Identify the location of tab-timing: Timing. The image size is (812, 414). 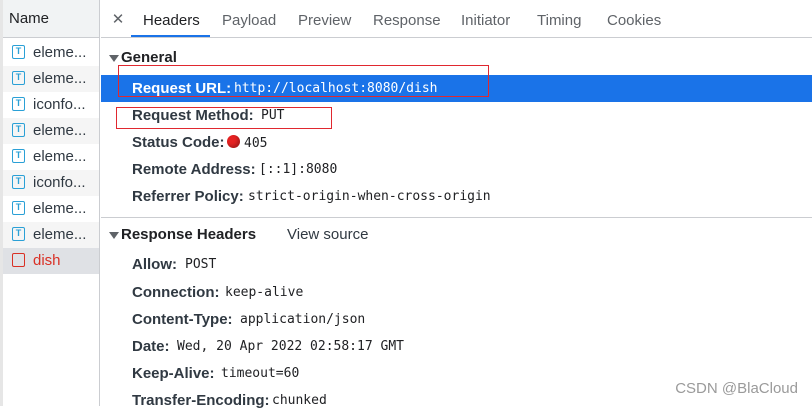
(559, 19).